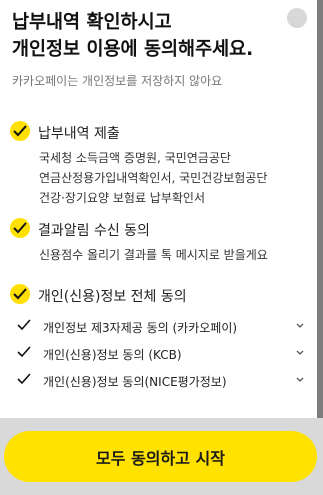 Image resolution: width=323 pixels, height=495 pixels. I want to click on consent-row-nice: 개인(신용)정보 동의(NICE평가정보), so click(158, 382).